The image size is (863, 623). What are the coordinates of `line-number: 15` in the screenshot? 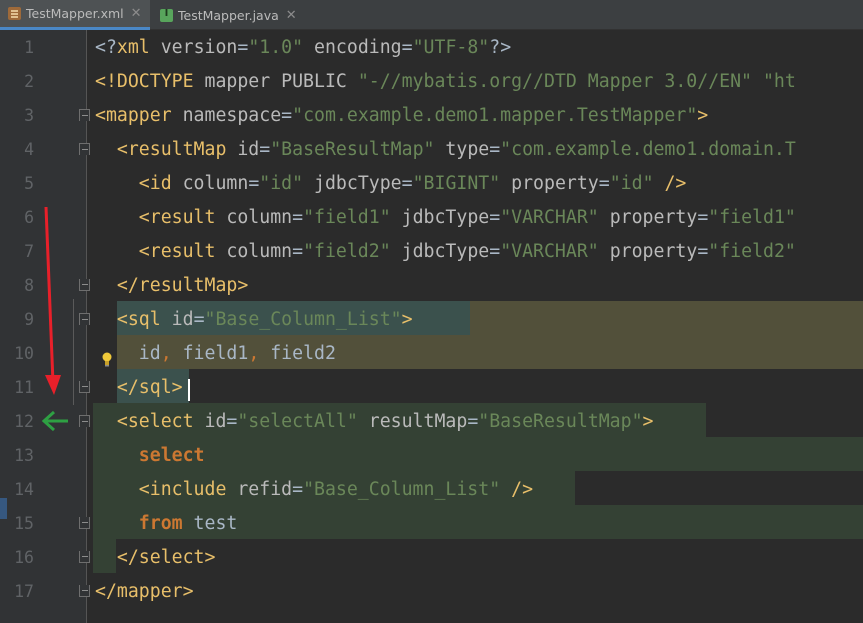 It's located at (24, 523).